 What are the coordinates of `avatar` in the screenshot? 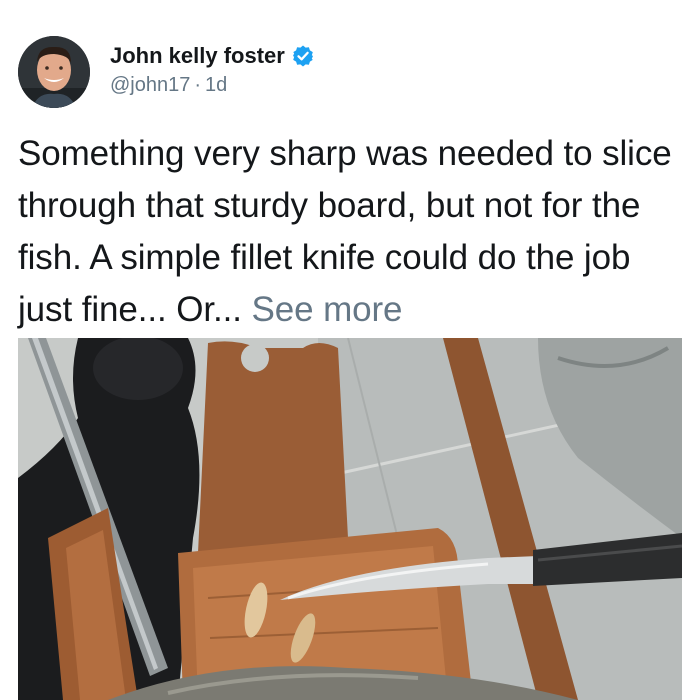 It's located at (54, 72).